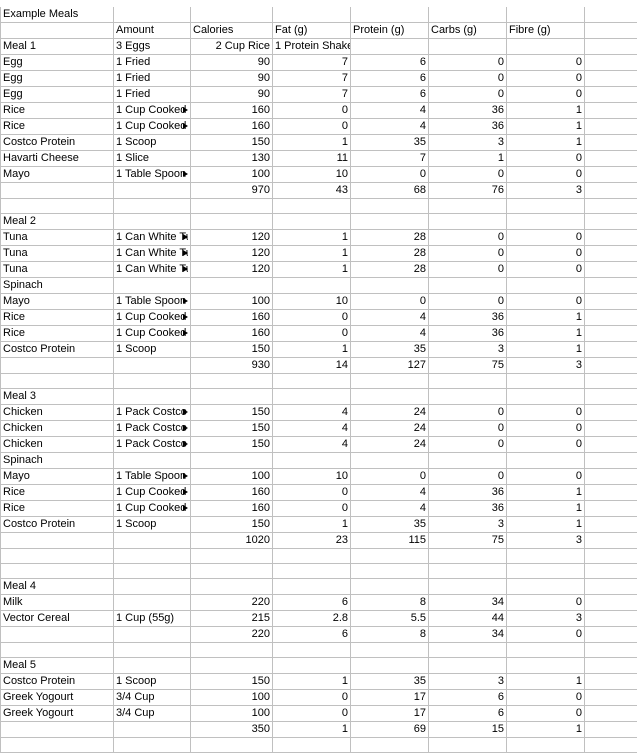 The height and width of the screenshot is (753, 637). What do you see at coordinates (390, 31) in the screenshot?
I see `cell-r1-c4: Protein (g)` at bounding box center [390, 31].